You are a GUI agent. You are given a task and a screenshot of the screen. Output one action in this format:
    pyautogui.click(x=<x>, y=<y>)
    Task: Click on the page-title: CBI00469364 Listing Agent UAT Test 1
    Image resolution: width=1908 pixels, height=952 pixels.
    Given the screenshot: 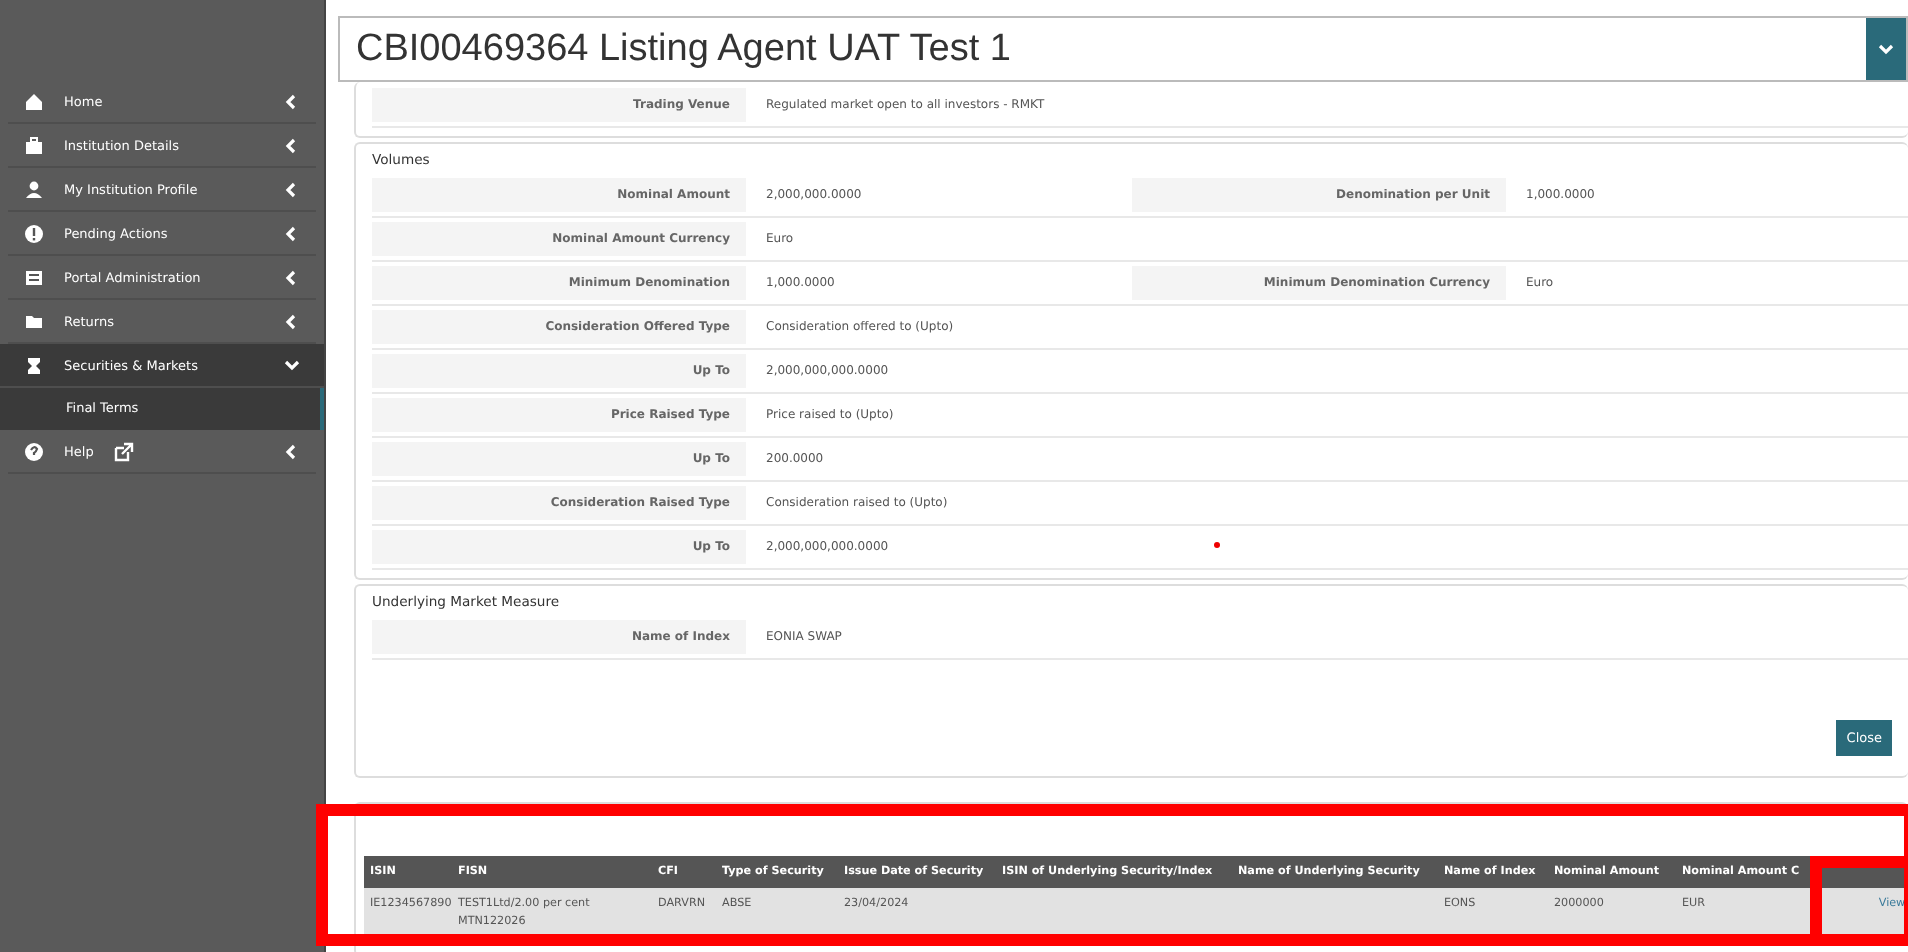 What is the action you would take?
    pyautogui.click(x=683, y=50)
    